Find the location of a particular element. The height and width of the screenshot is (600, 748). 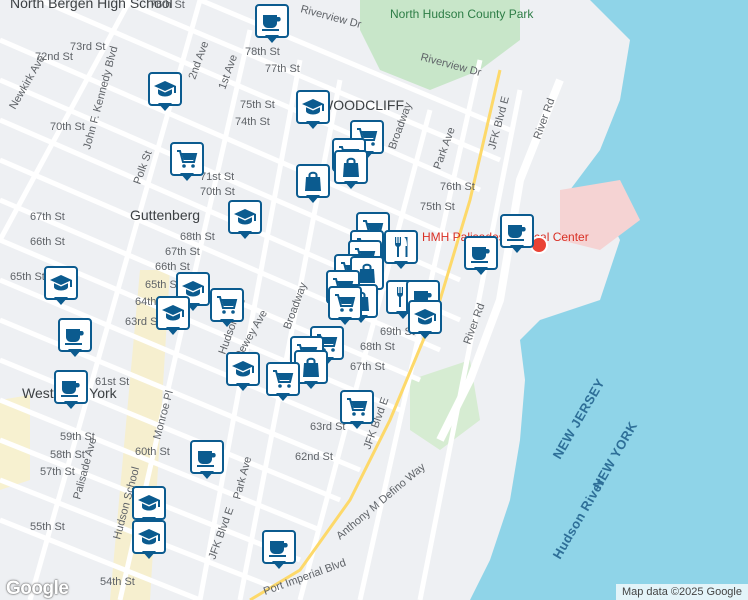

guttenberg-label: Guttenberg is located at coordinates (165, 215).